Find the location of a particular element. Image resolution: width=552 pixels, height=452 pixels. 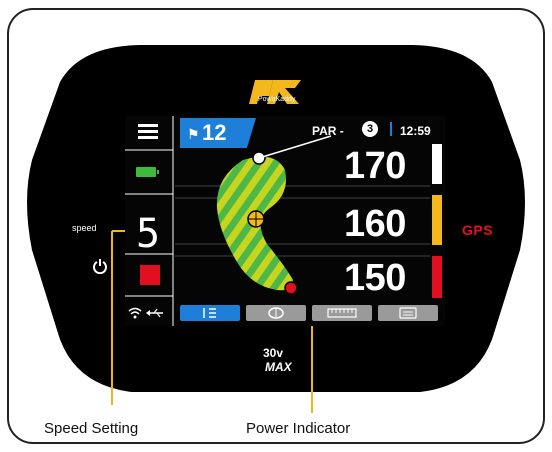

speed-setting-label: Speed Setting is located at coordinates (91, 428).